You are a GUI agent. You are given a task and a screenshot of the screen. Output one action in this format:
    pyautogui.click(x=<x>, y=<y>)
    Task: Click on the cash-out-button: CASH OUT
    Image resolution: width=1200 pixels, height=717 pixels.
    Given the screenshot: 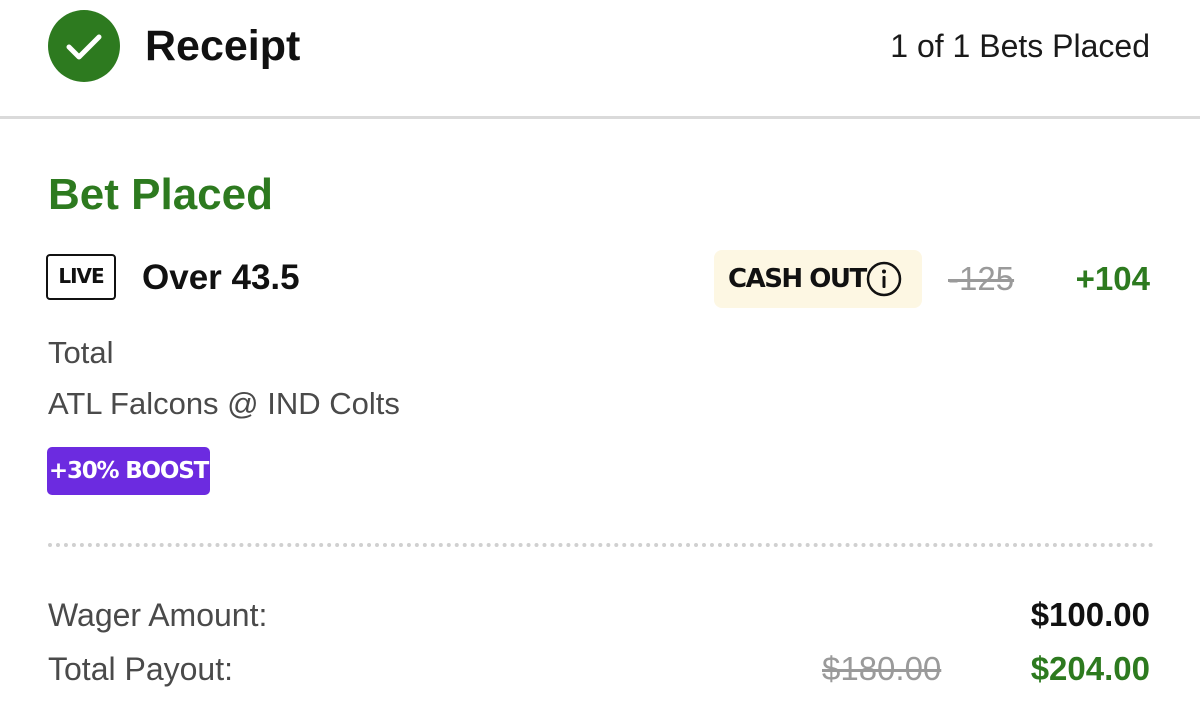 What is the action you would take?
    pyautogui.click(x=818, y=279)
    